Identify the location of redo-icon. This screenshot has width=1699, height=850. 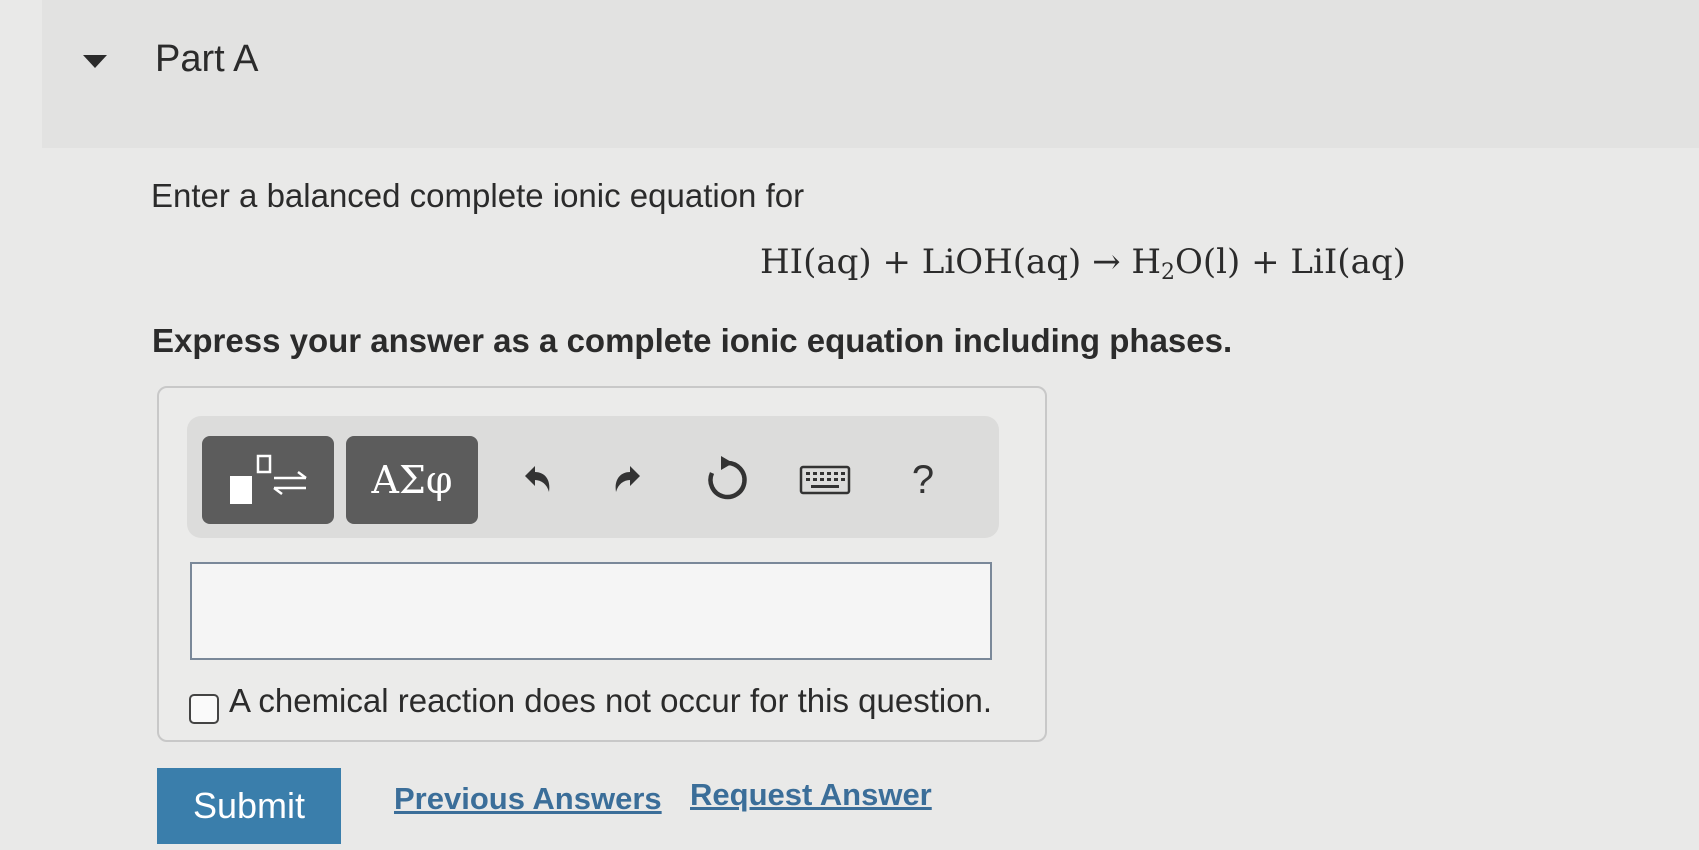
(627, 479).